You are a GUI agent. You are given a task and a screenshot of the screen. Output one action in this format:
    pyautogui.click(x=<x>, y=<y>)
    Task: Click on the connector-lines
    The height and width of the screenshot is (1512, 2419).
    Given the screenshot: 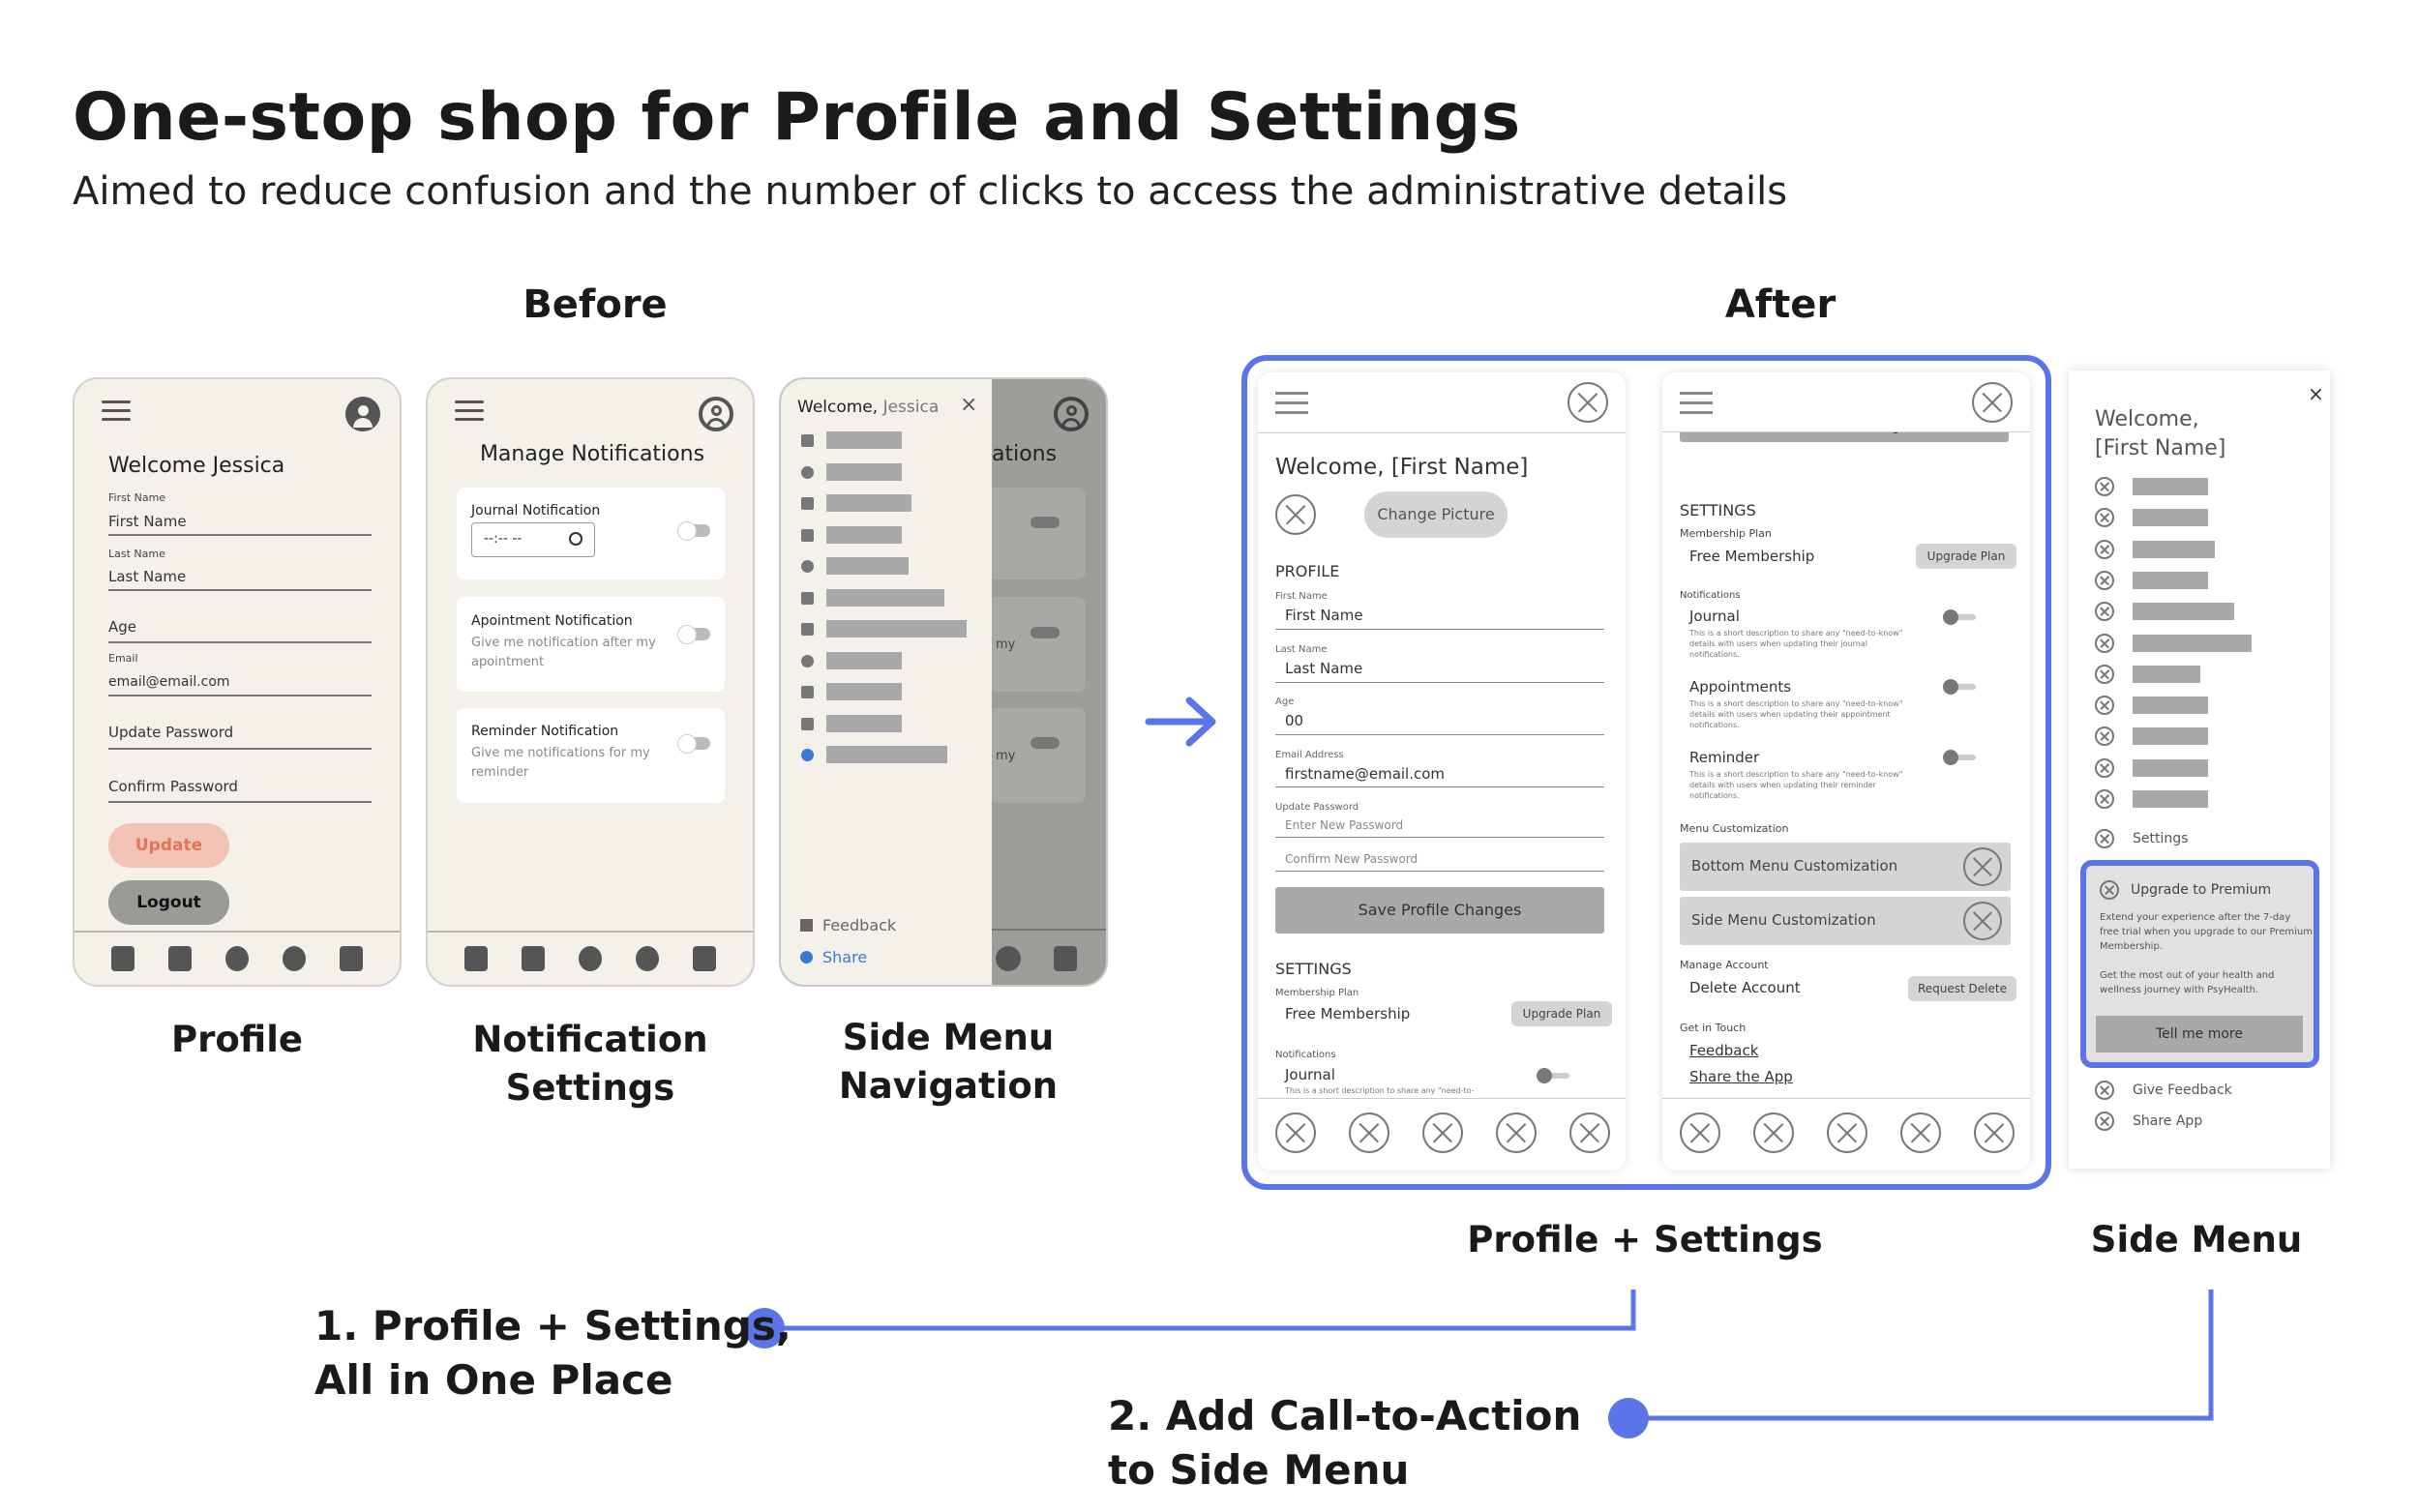 What is the action you would take?
    pyautogui.click(x=1479, y=1364)
    